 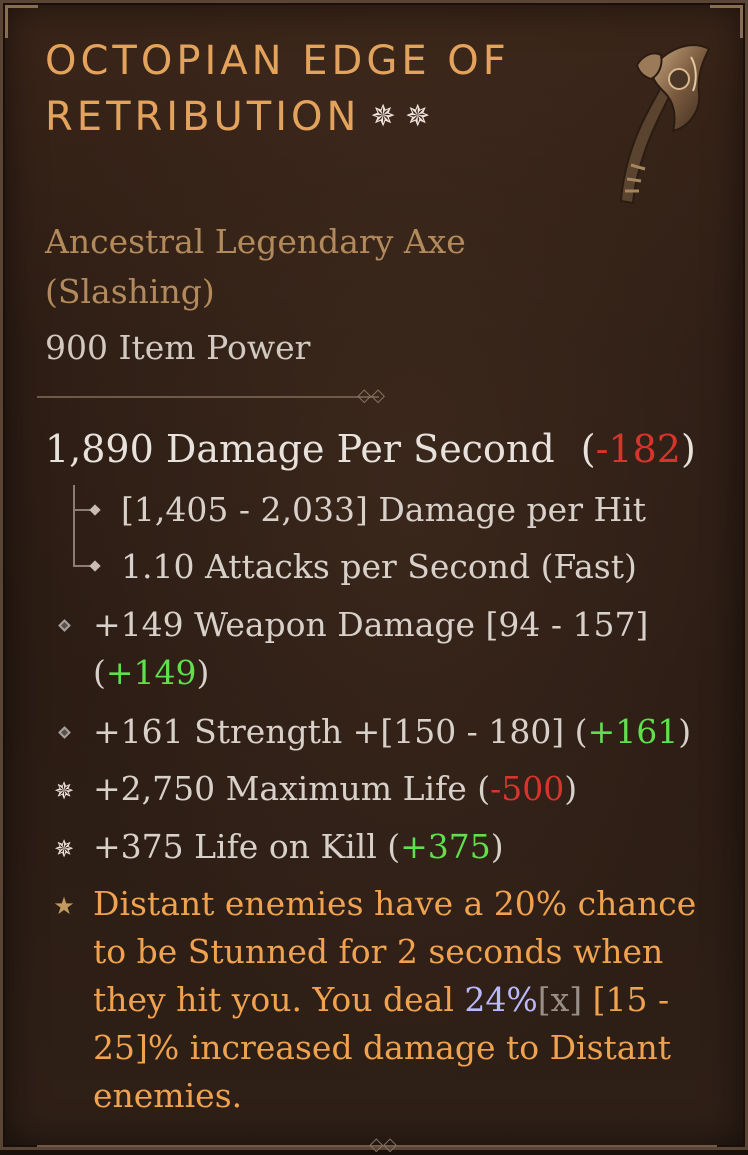 I want to click on affix-strength: +161 Strength +[150 - 180] (+161), so click(x=393, y=732).